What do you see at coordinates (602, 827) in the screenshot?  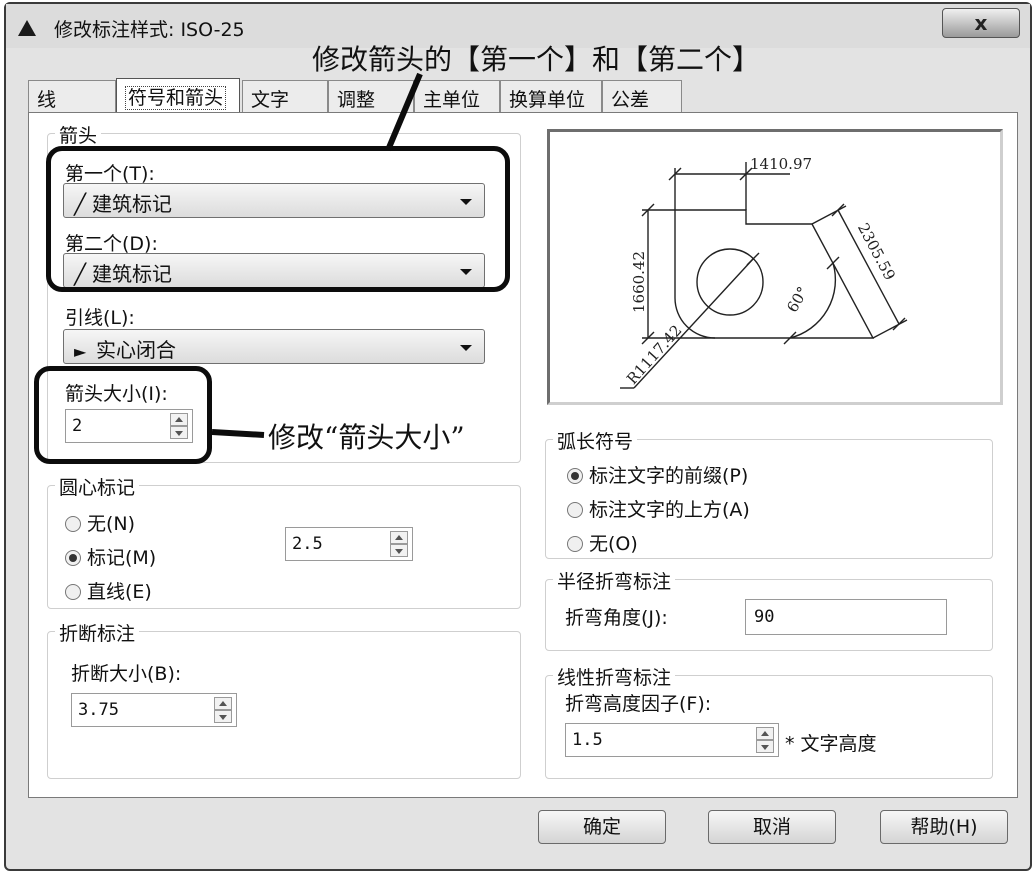 I see `ok-button: 确定` at bounding box center [602, 827].